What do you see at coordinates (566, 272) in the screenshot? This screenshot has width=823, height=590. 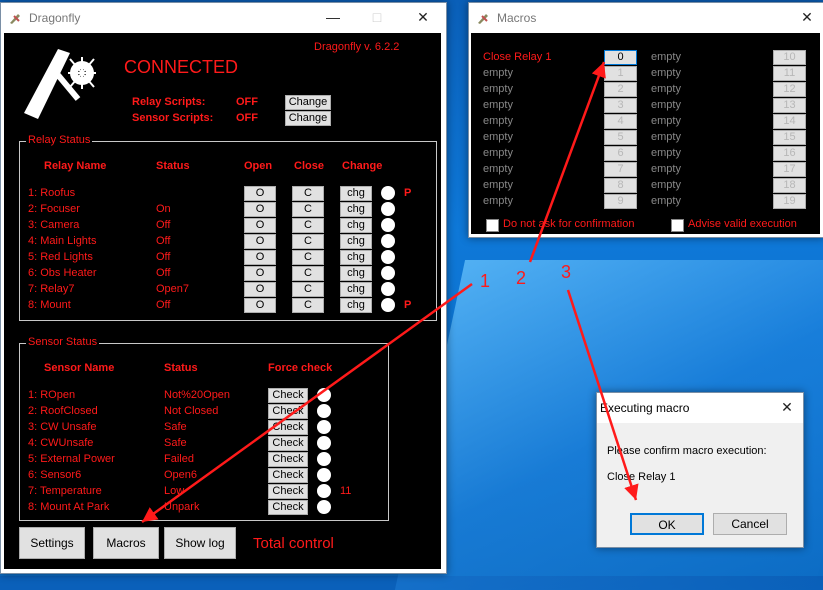 I see `step-3-label: 3` at bounding box center [566, 272].